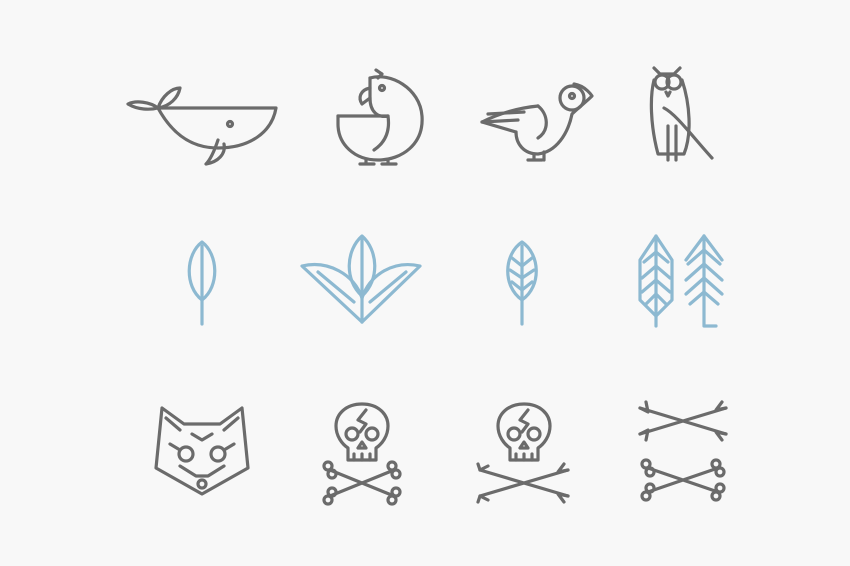 This screenshot has height=566, width=850. What do you see at coordinates (524, 452) in the screenshot?
I see `skull-crossed-arrows-icon` at bounding box center [524, 452].